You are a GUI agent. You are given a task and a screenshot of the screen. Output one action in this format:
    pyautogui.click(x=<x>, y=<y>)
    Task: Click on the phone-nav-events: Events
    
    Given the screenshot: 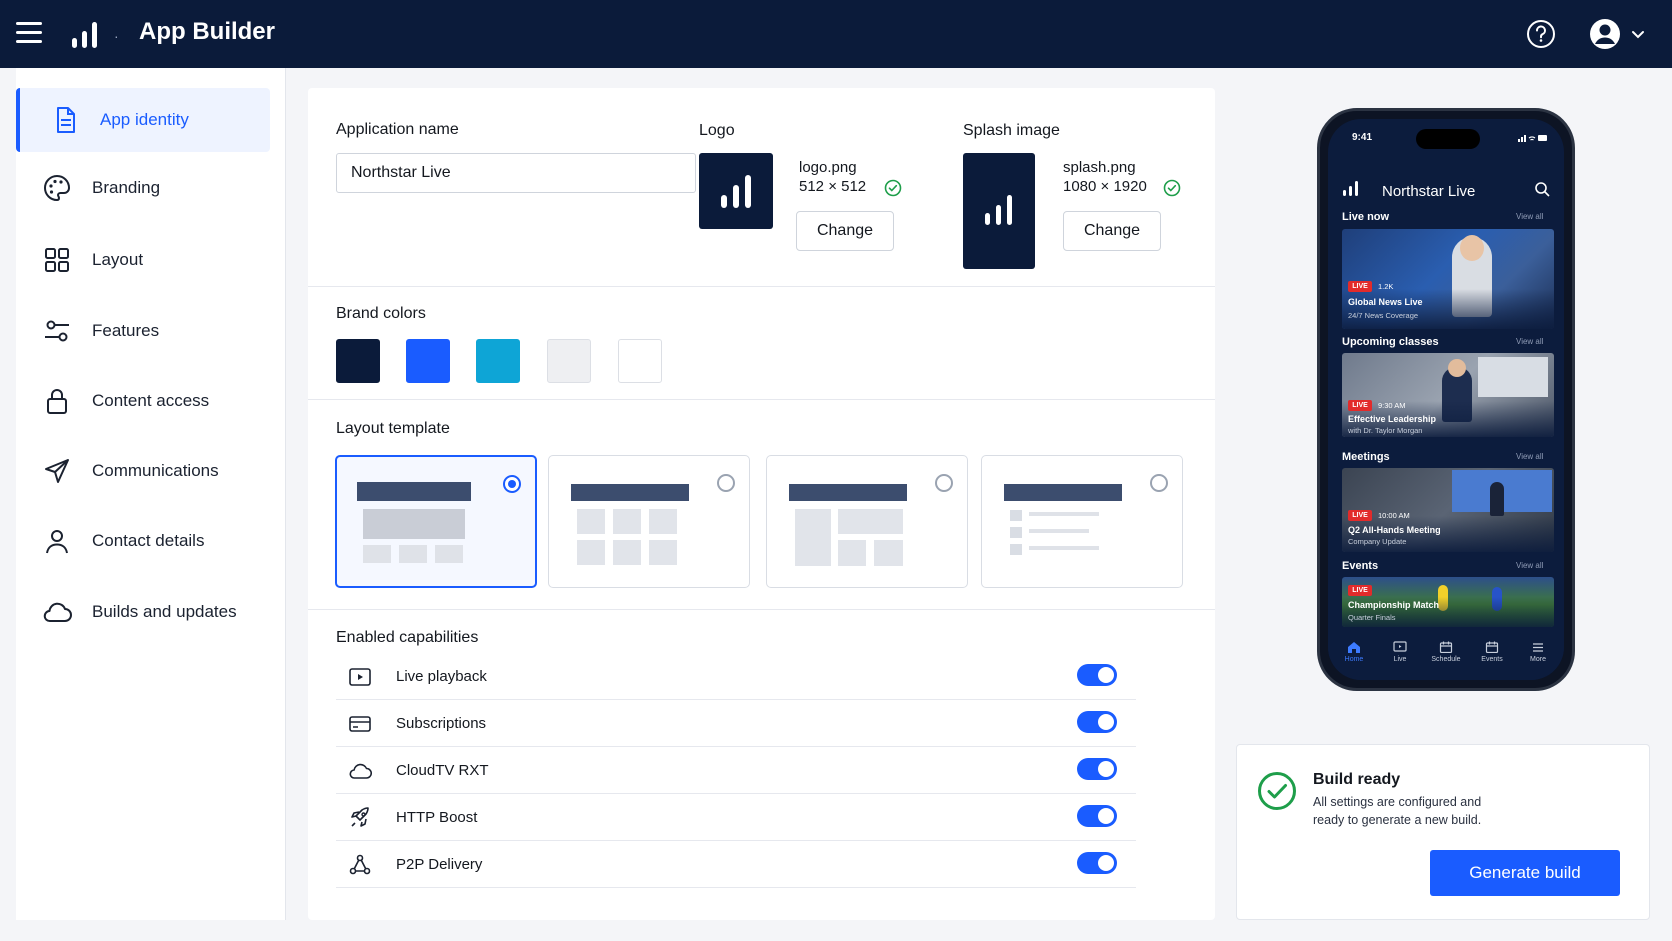 What is the action you would take?
    pyautogui.click(x=1492, y=652)
    